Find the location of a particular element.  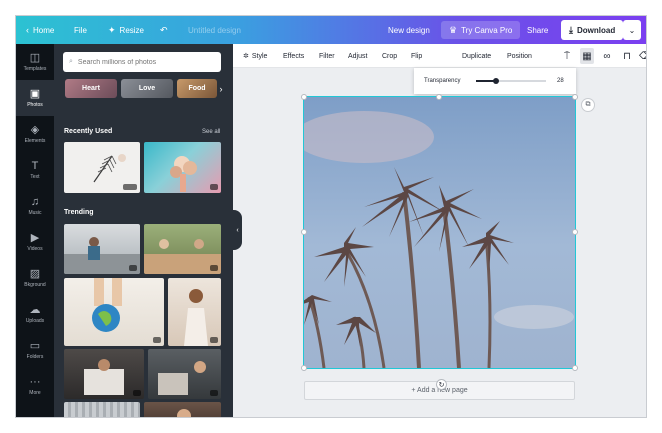

transparency-popover: Transparency 28 is located at coordinates (495, 81).